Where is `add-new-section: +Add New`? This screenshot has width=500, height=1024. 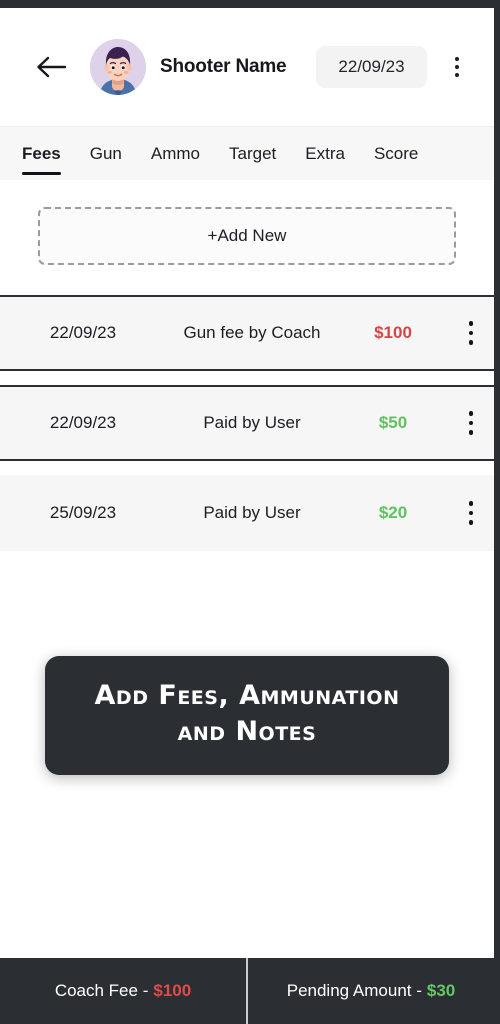 add-new-section: +Add New is located at coordinates (247, 237).